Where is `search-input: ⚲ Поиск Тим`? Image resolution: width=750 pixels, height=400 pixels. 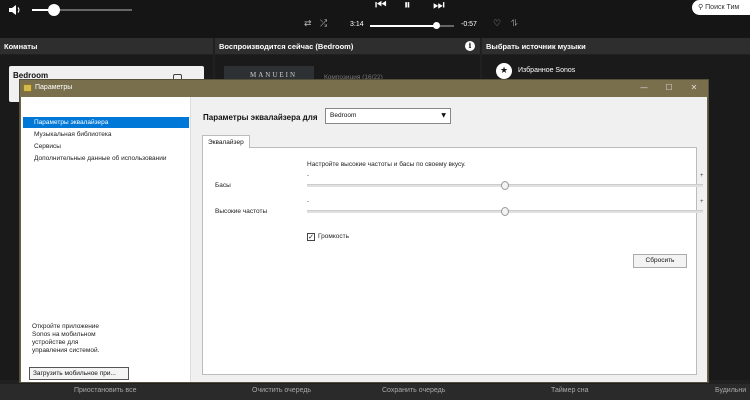 search-input: ⚲ Поиск Тим is located at coordinates (721, 7).